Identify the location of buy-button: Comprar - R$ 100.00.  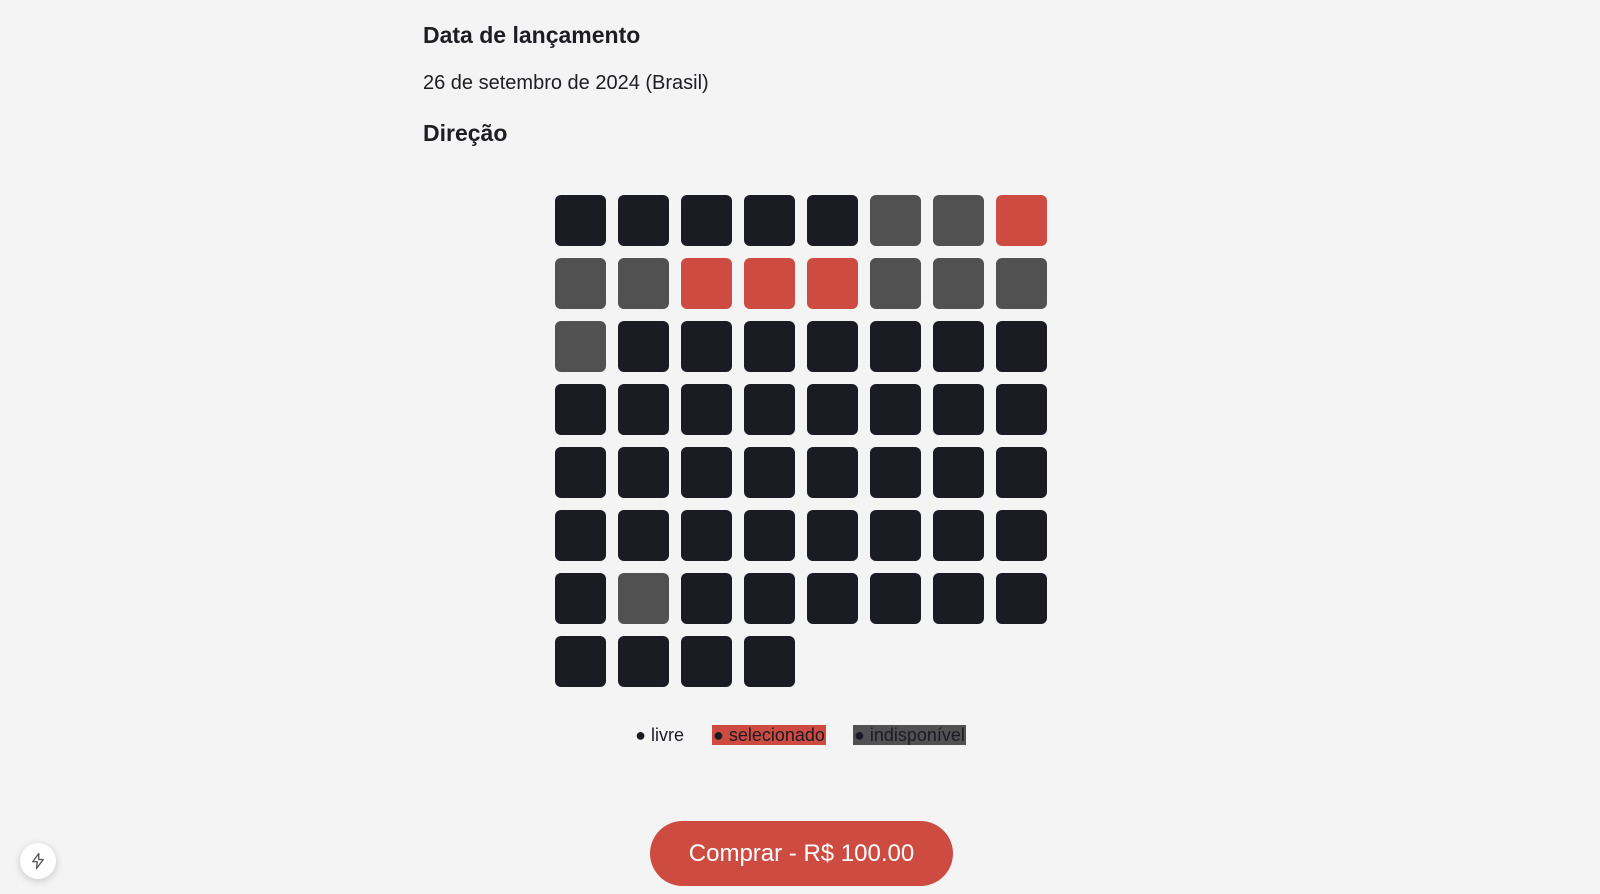
(801, 853).